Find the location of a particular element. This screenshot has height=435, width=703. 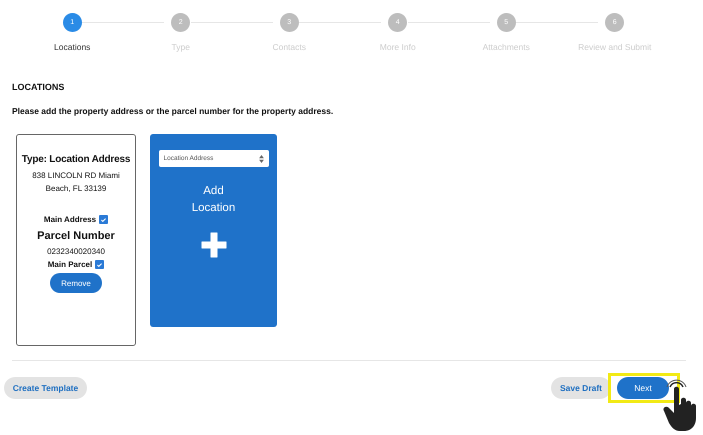

plus-icon is located at coordinates (214, 245).